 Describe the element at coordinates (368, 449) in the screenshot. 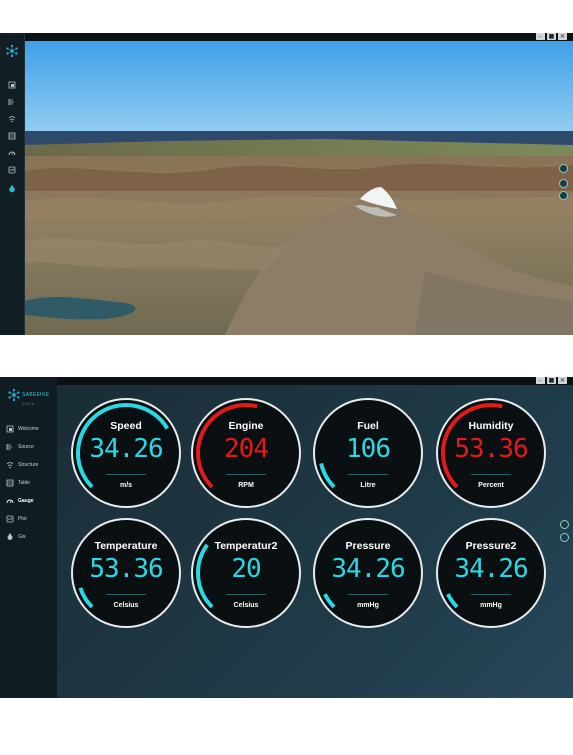

I see `gauge-value: 106` at that location.